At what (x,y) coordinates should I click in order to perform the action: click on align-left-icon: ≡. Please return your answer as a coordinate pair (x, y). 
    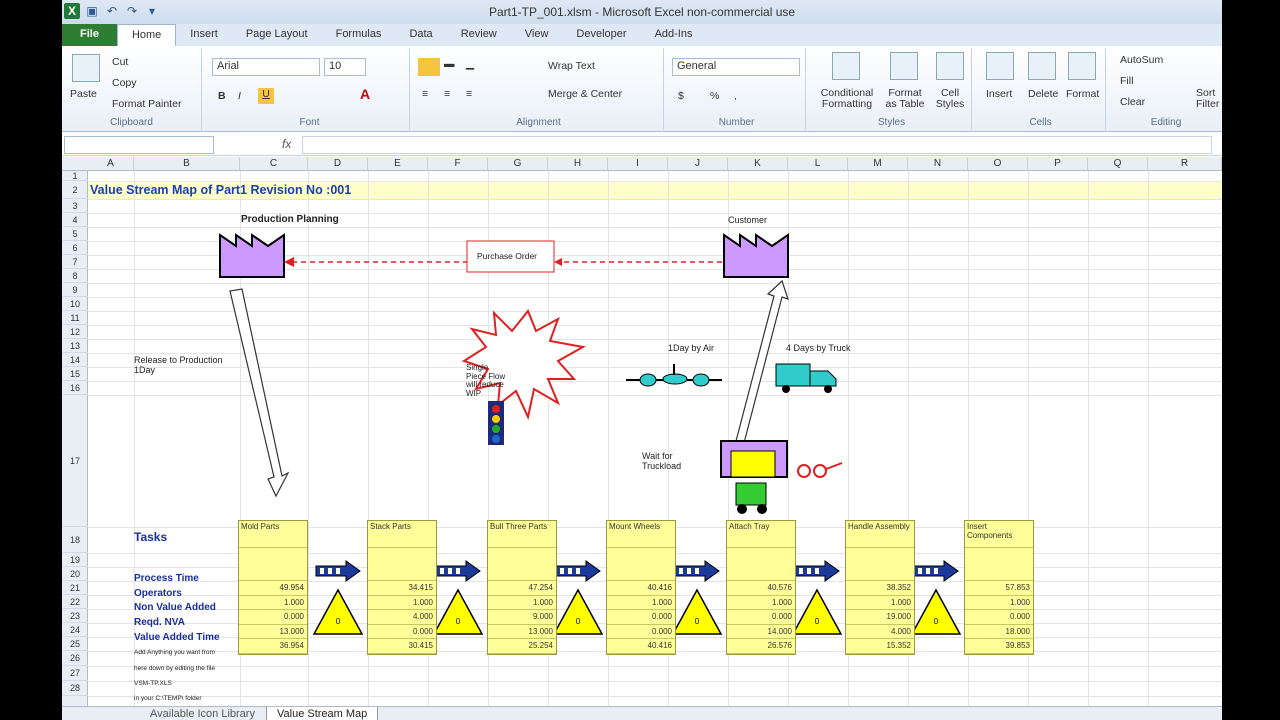
    Looking at the image, I should click on (425, 94).